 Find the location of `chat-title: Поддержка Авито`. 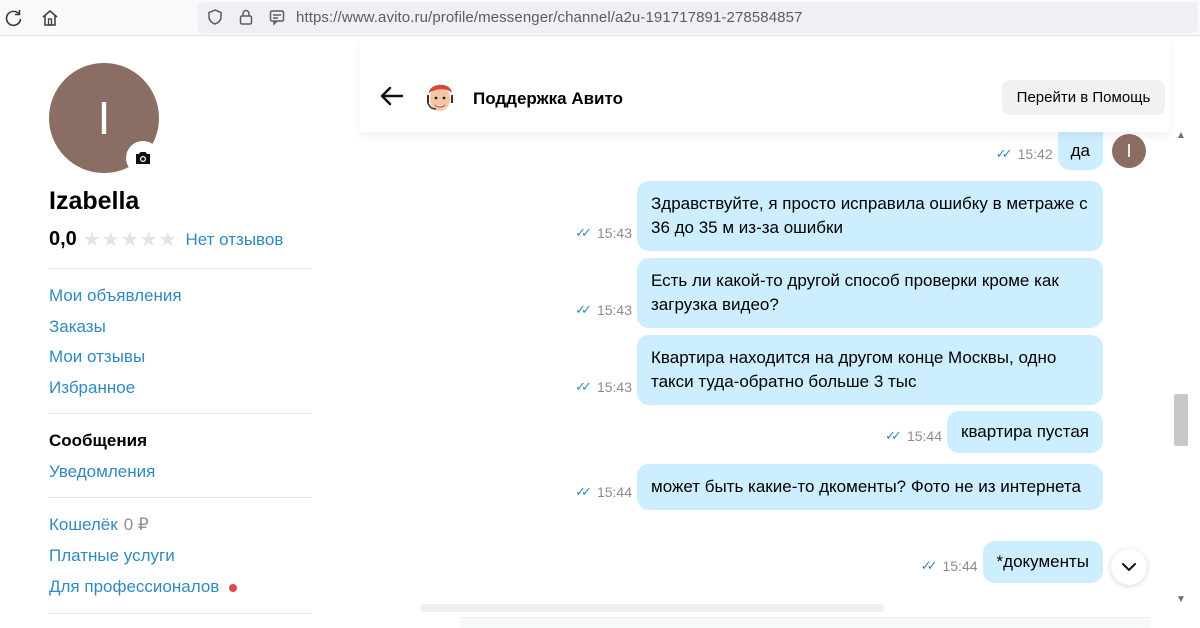

chat-title: Поддержка Авито is located at coordinates (548, 98).